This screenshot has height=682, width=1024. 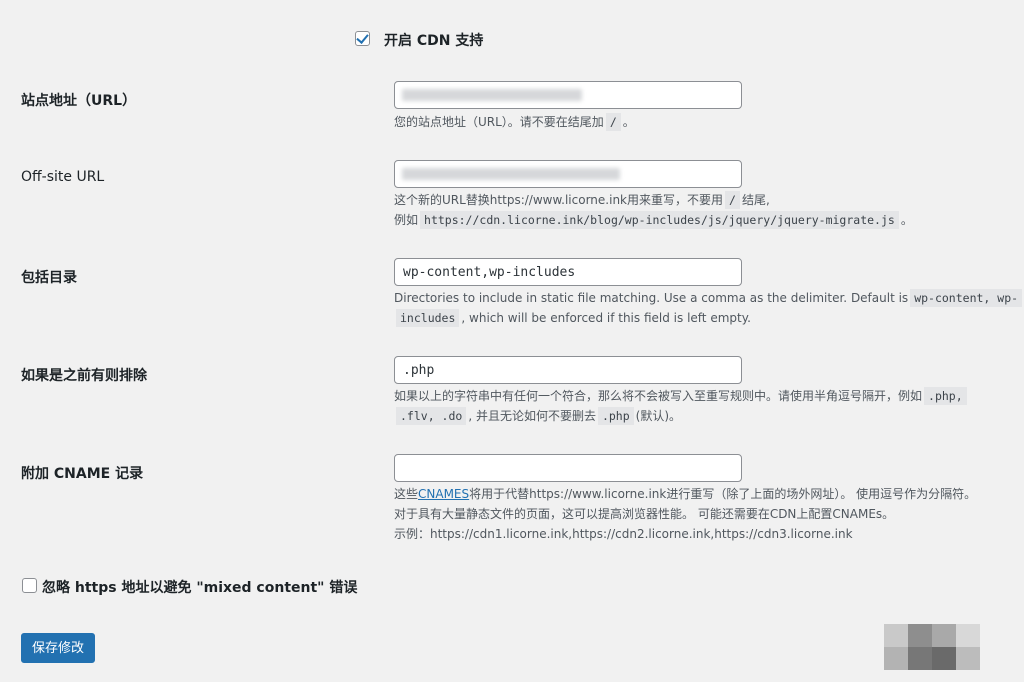 What do you see at coordinates (58, 648) in the screenshot?
I see `save-button: 保存修改` at bounding box center [58, 648].